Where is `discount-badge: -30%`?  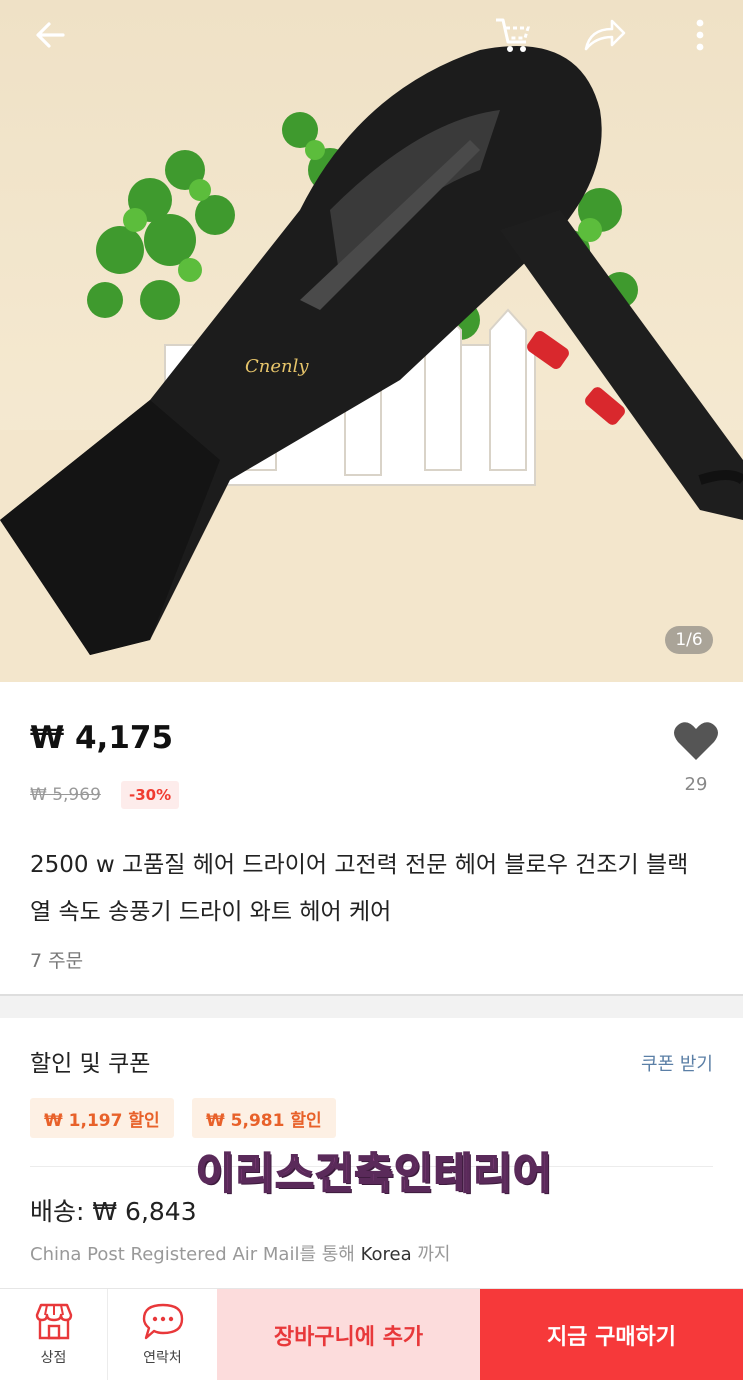 discount-badge: -30% is located at coordinates (150, 795).